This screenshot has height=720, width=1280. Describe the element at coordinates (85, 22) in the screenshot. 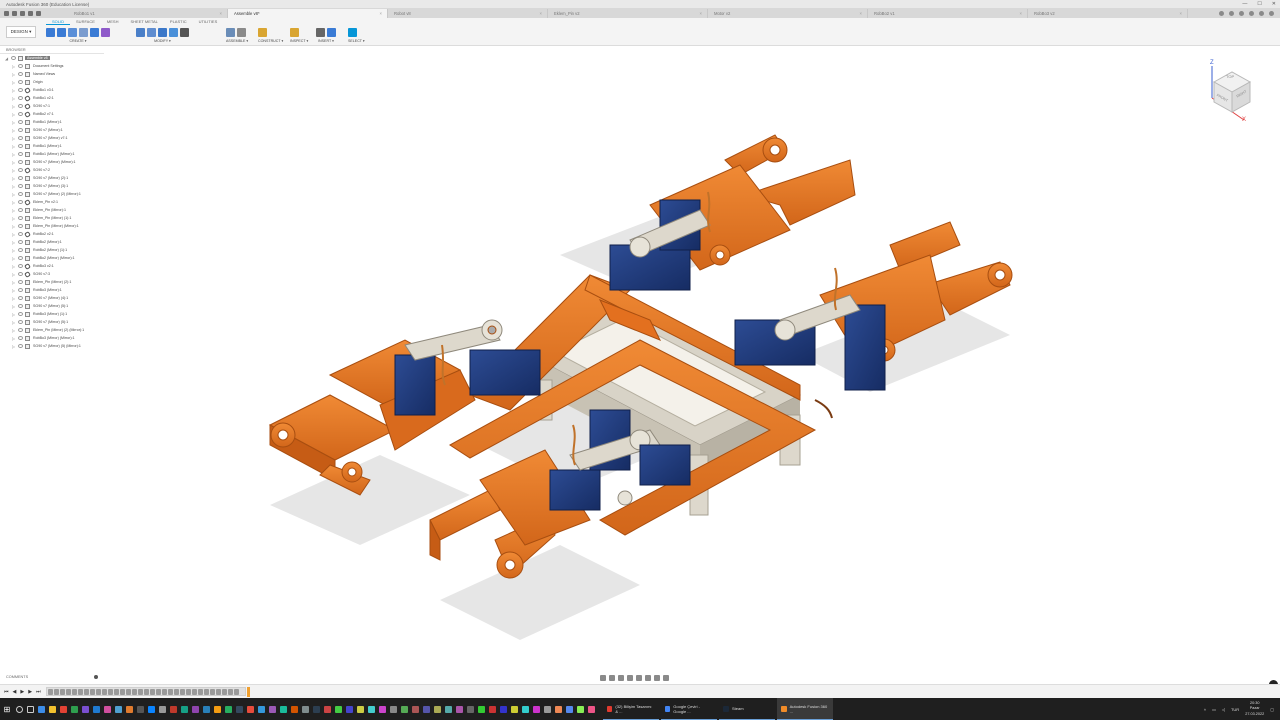

I see `mode-tab: SURFACE` at that location.